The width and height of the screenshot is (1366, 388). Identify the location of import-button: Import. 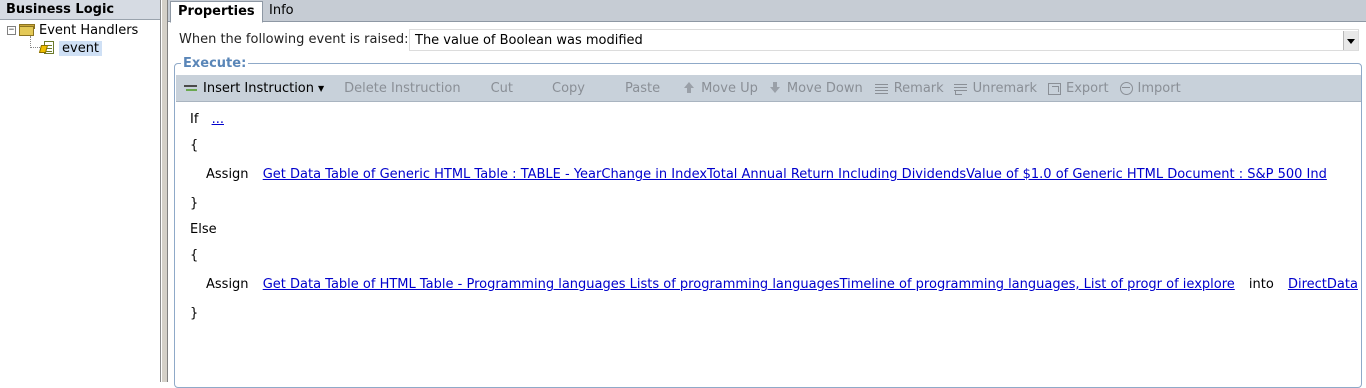
(1150, 88).